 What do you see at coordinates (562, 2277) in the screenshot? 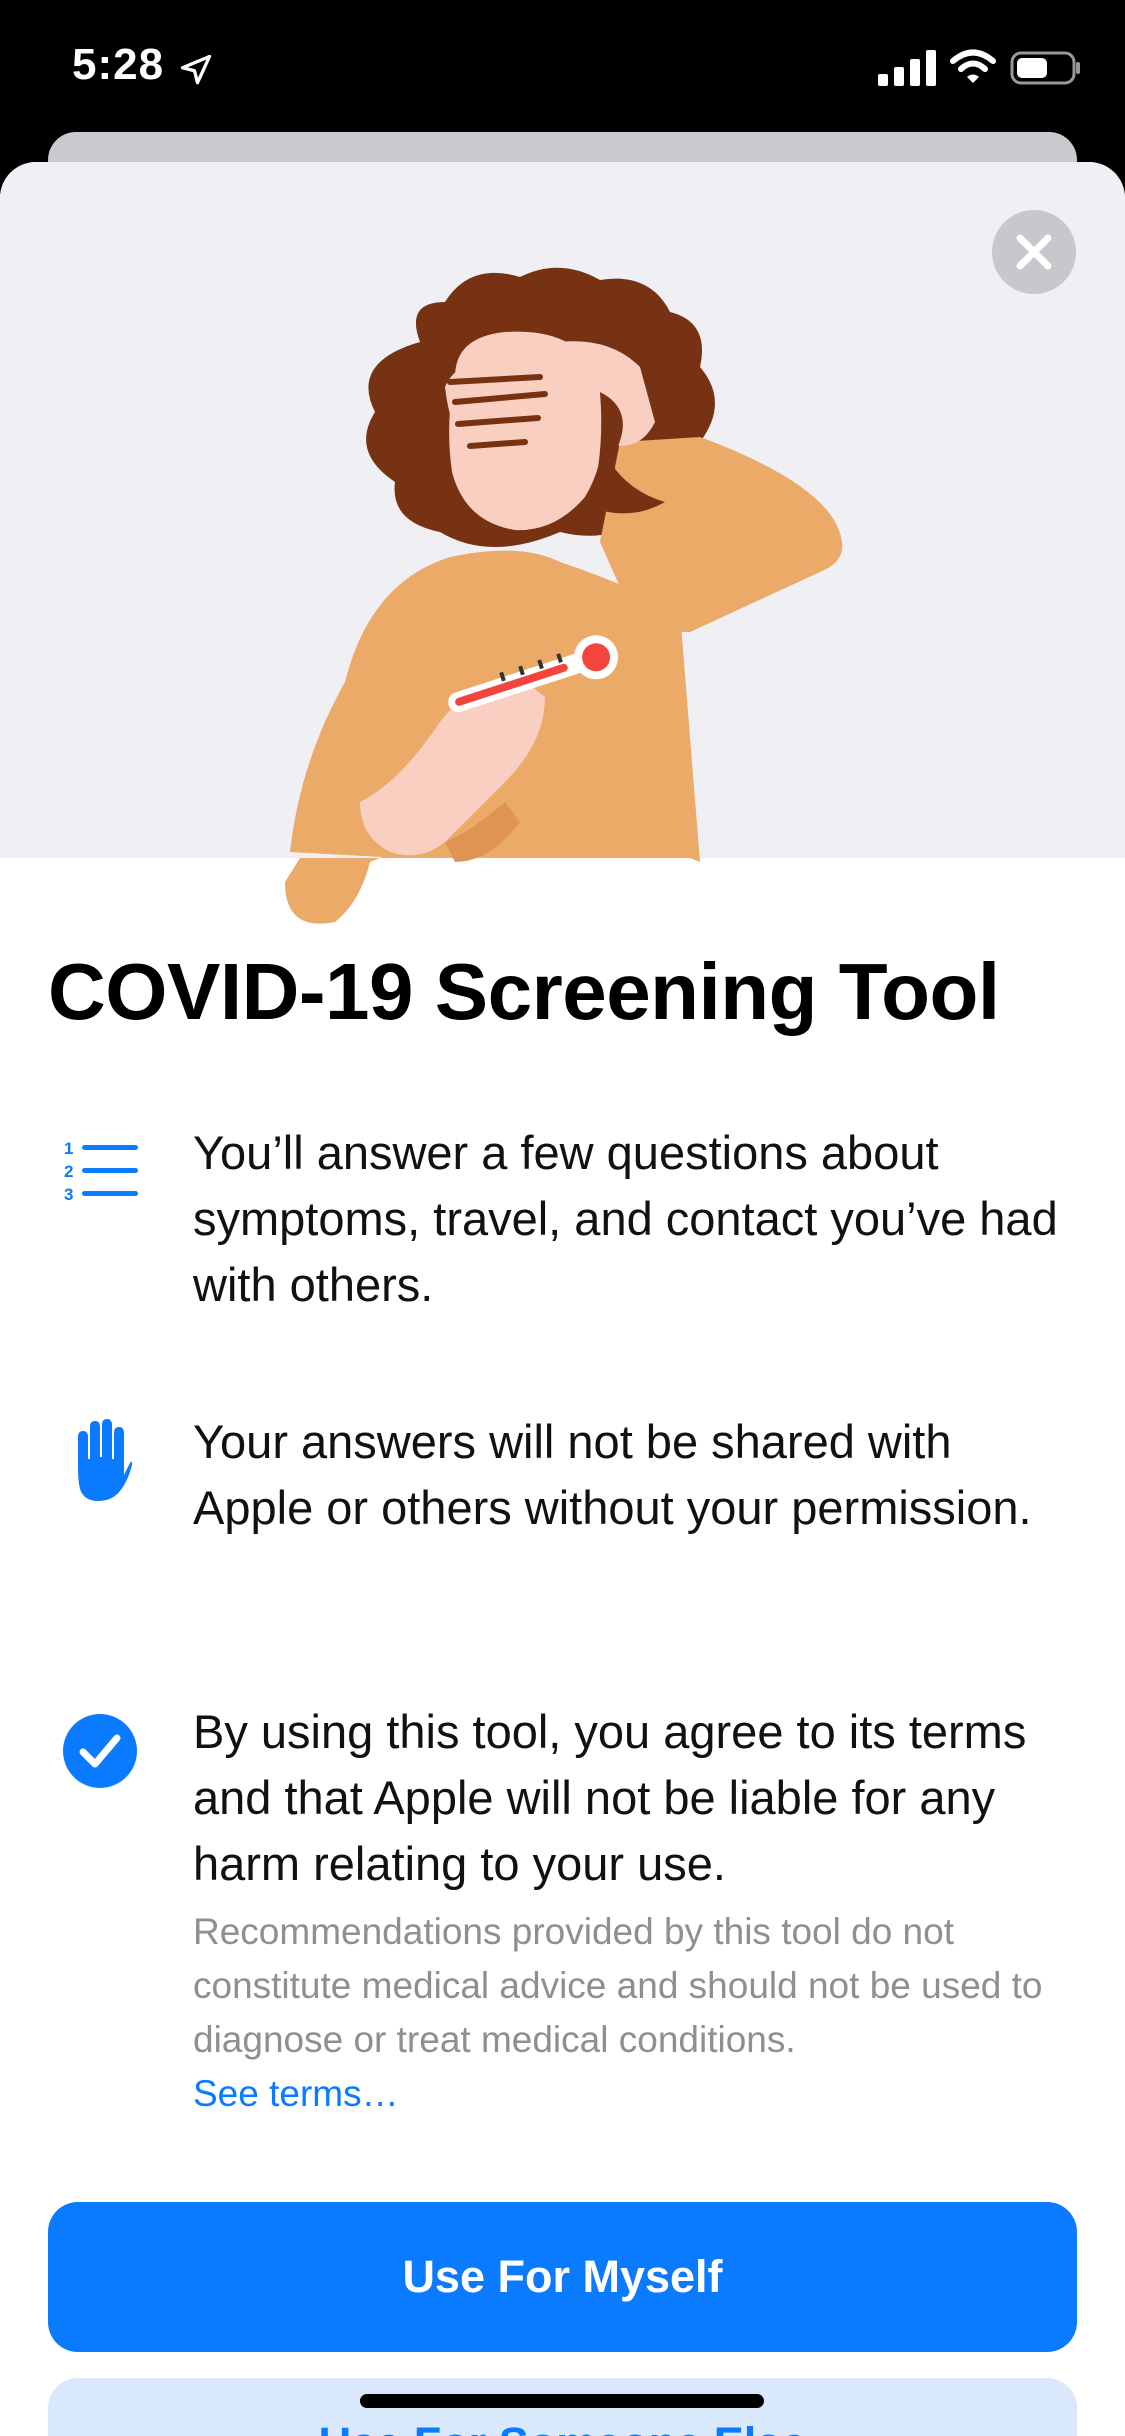
I see `use-for-myself-button: Use For Myself` at bounding box center [562, 2277].